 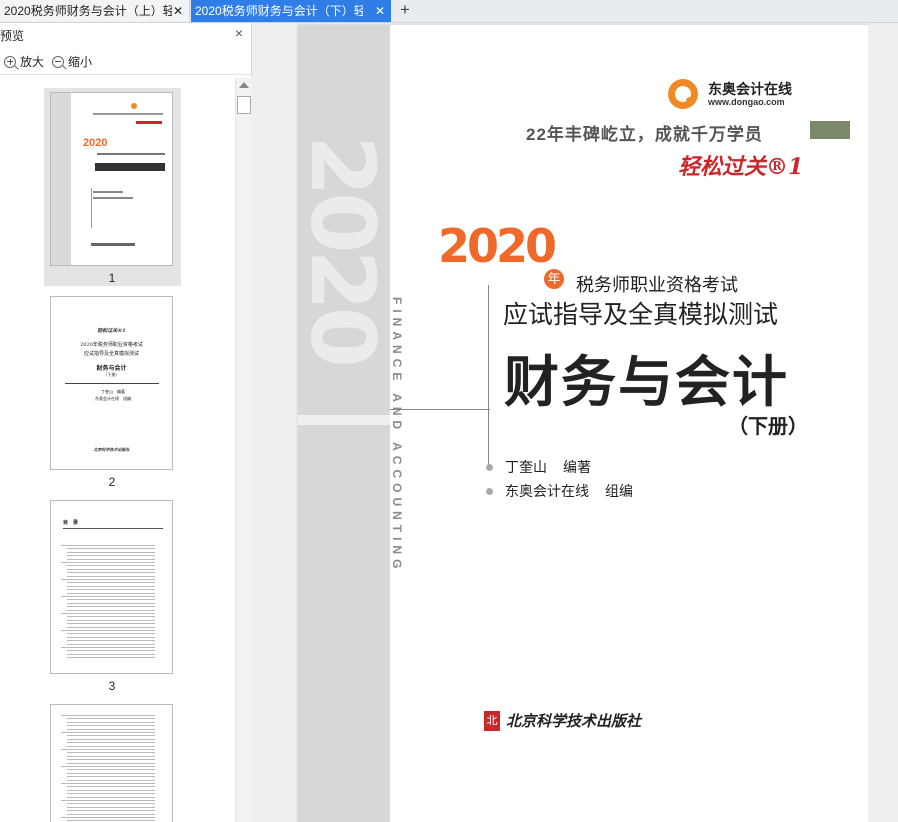 I want to click on logo-icon, so click(x=134, y=106).